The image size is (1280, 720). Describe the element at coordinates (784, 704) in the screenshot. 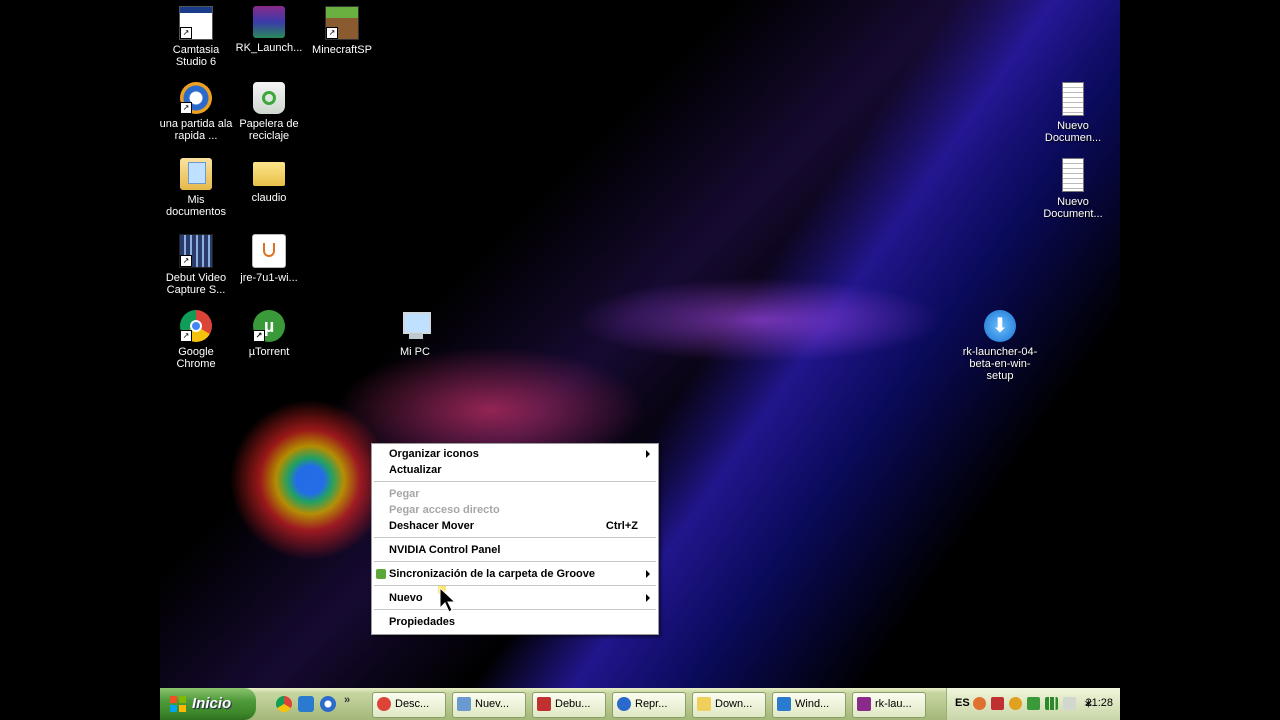

I see `ie-icon` at that location.